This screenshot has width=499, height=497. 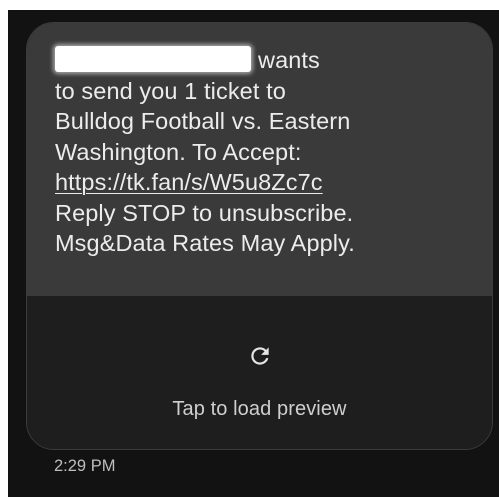 I want to click on message-line-3: Bulldog Football vs. Eastern, so click(x=203, y=121).